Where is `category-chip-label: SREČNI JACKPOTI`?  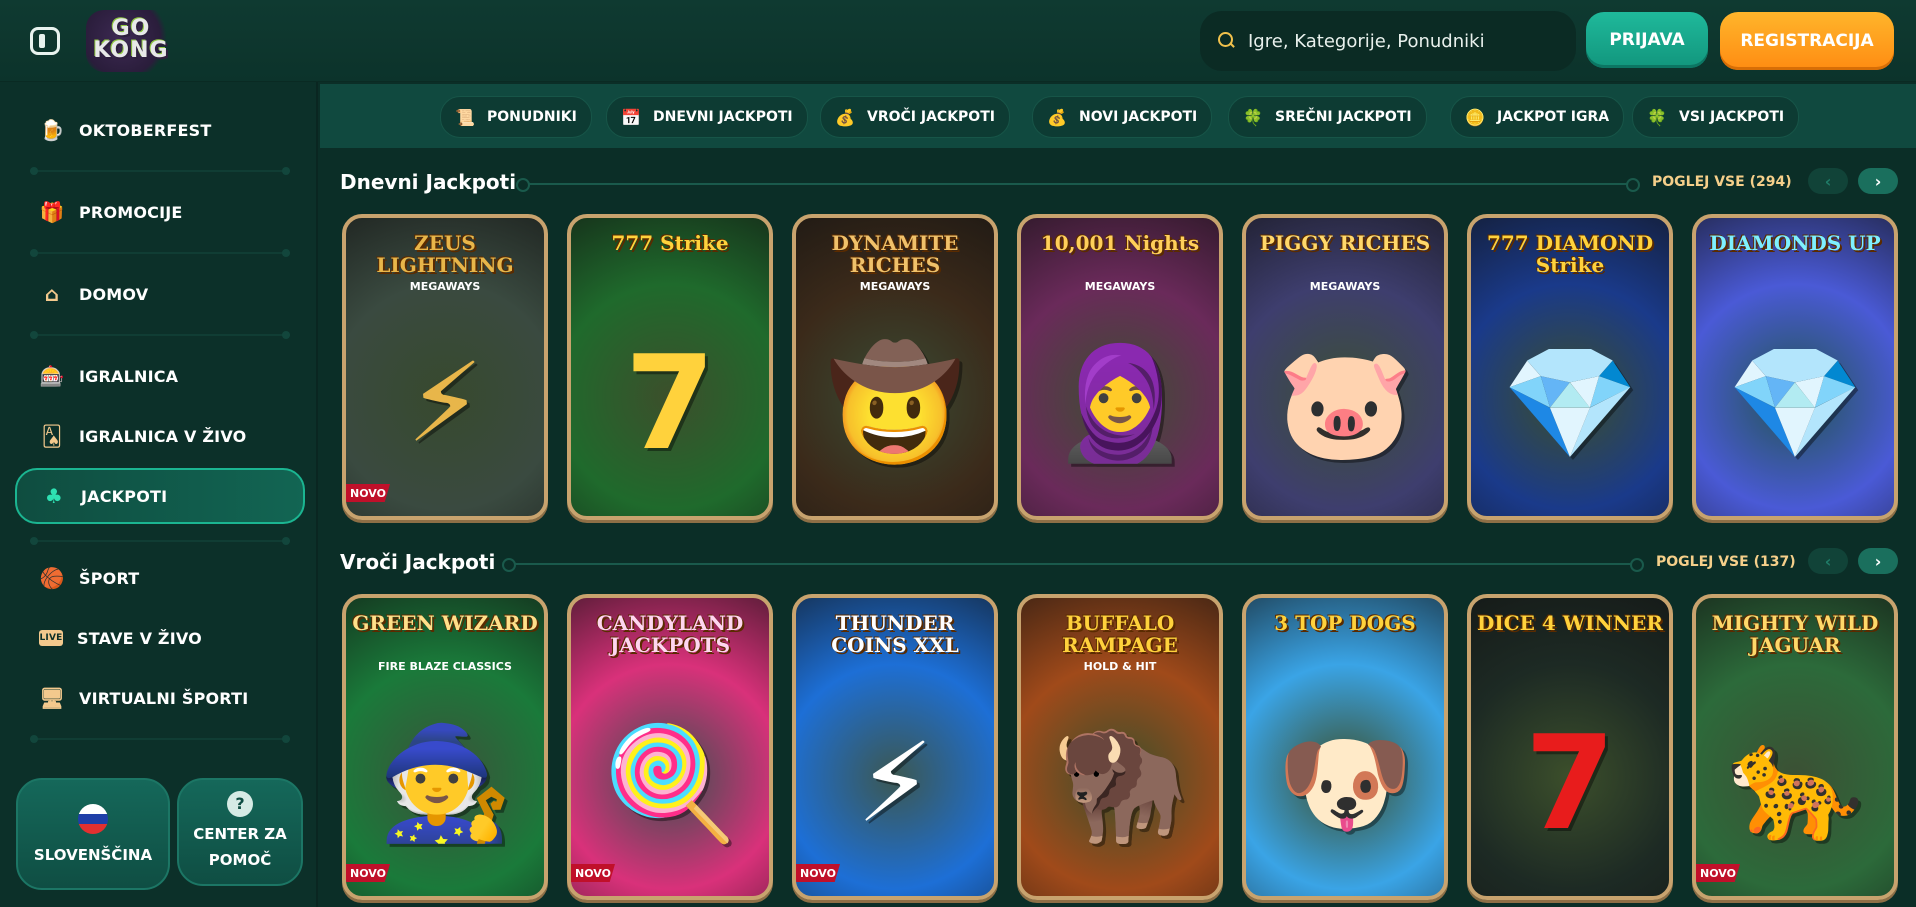 category-chip-label: SREČNI JACKPOTI is located at coordinates (1343, 117).